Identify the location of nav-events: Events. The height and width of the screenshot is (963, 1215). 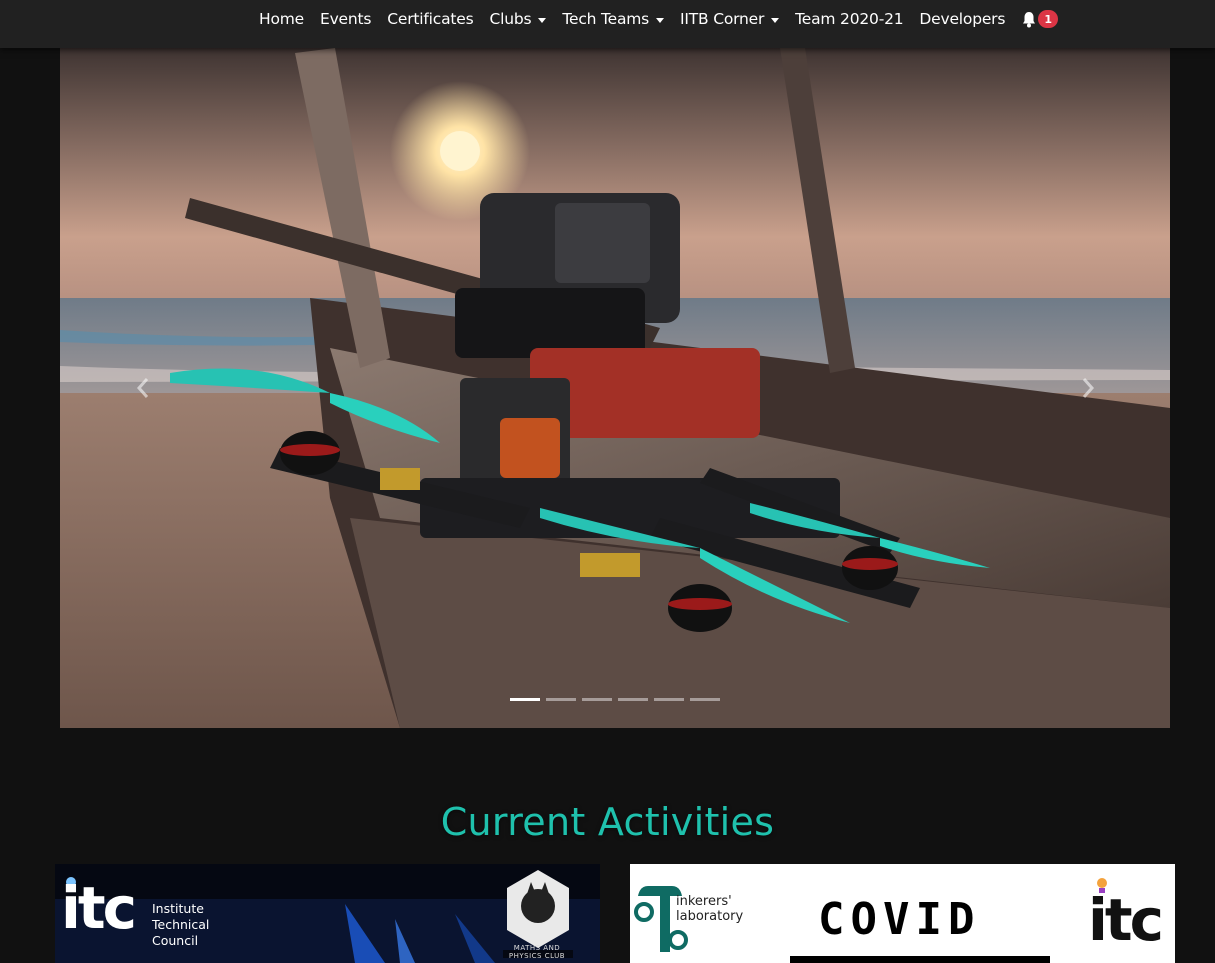
(345, 19).